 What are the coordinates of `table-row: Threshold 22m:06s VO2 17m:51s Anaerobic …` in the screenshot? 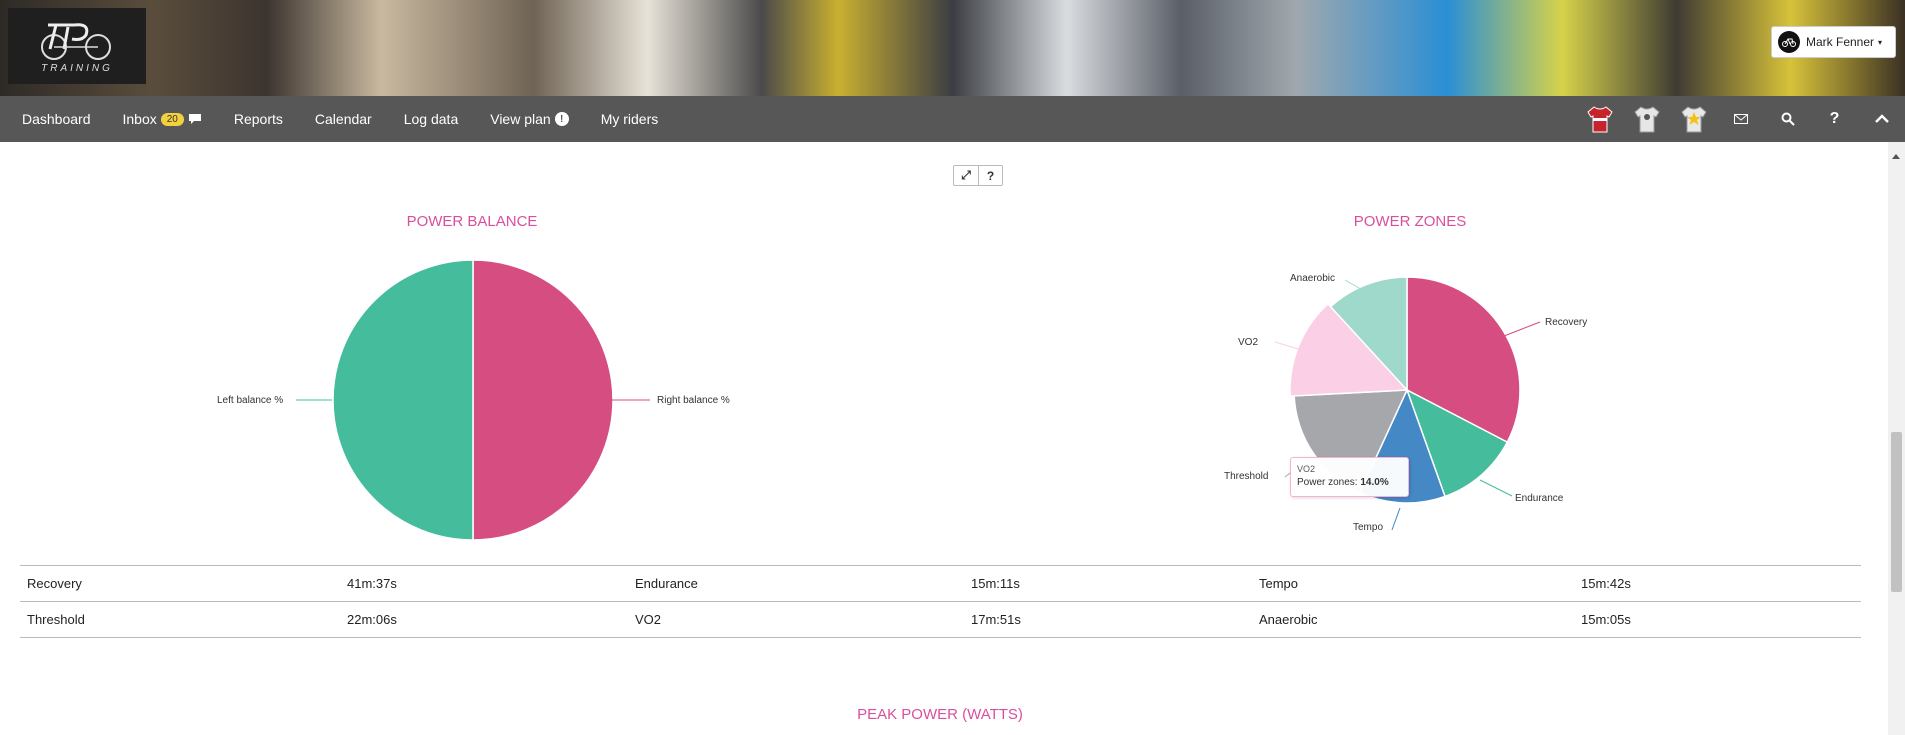 It's located at (940, 619).